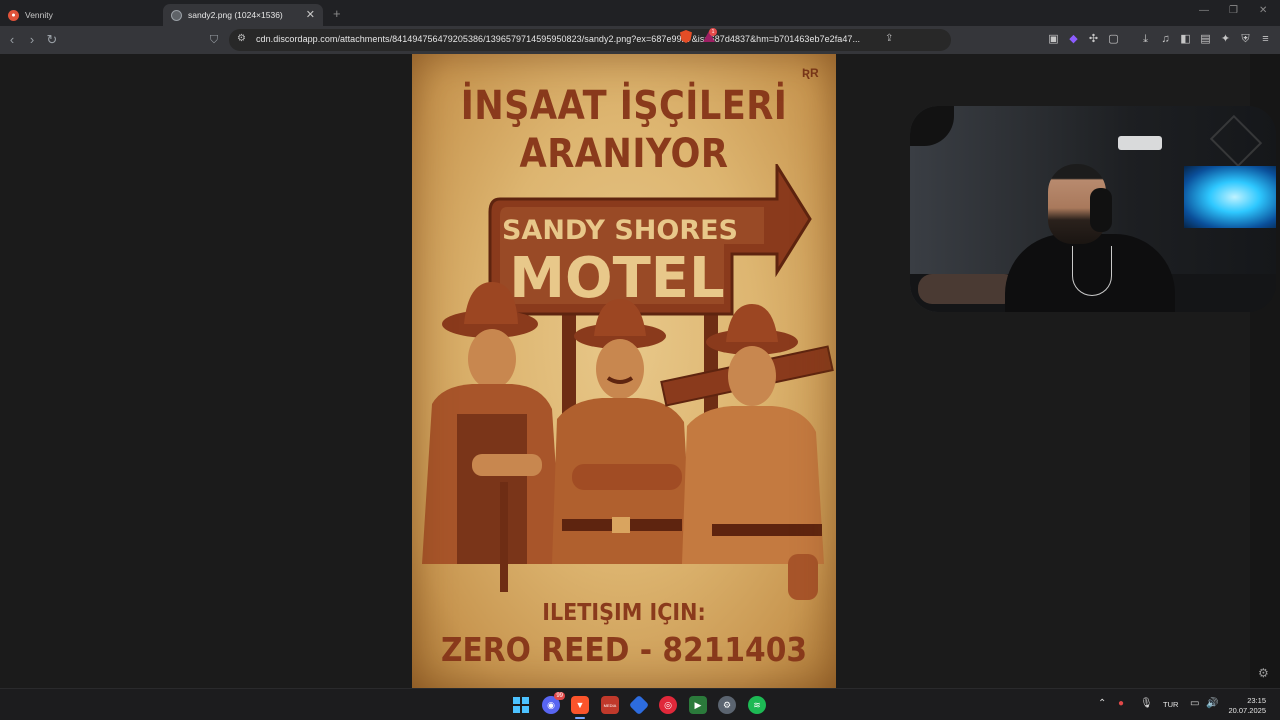  I want to click on gamepad-icon: ◆, so click(1073, 39).